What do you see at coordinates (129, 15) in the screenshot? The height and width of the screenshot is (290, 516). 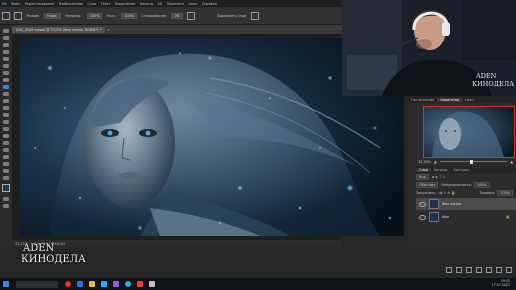 I see `flow-field: 100%` at bounding box center [129, 15].